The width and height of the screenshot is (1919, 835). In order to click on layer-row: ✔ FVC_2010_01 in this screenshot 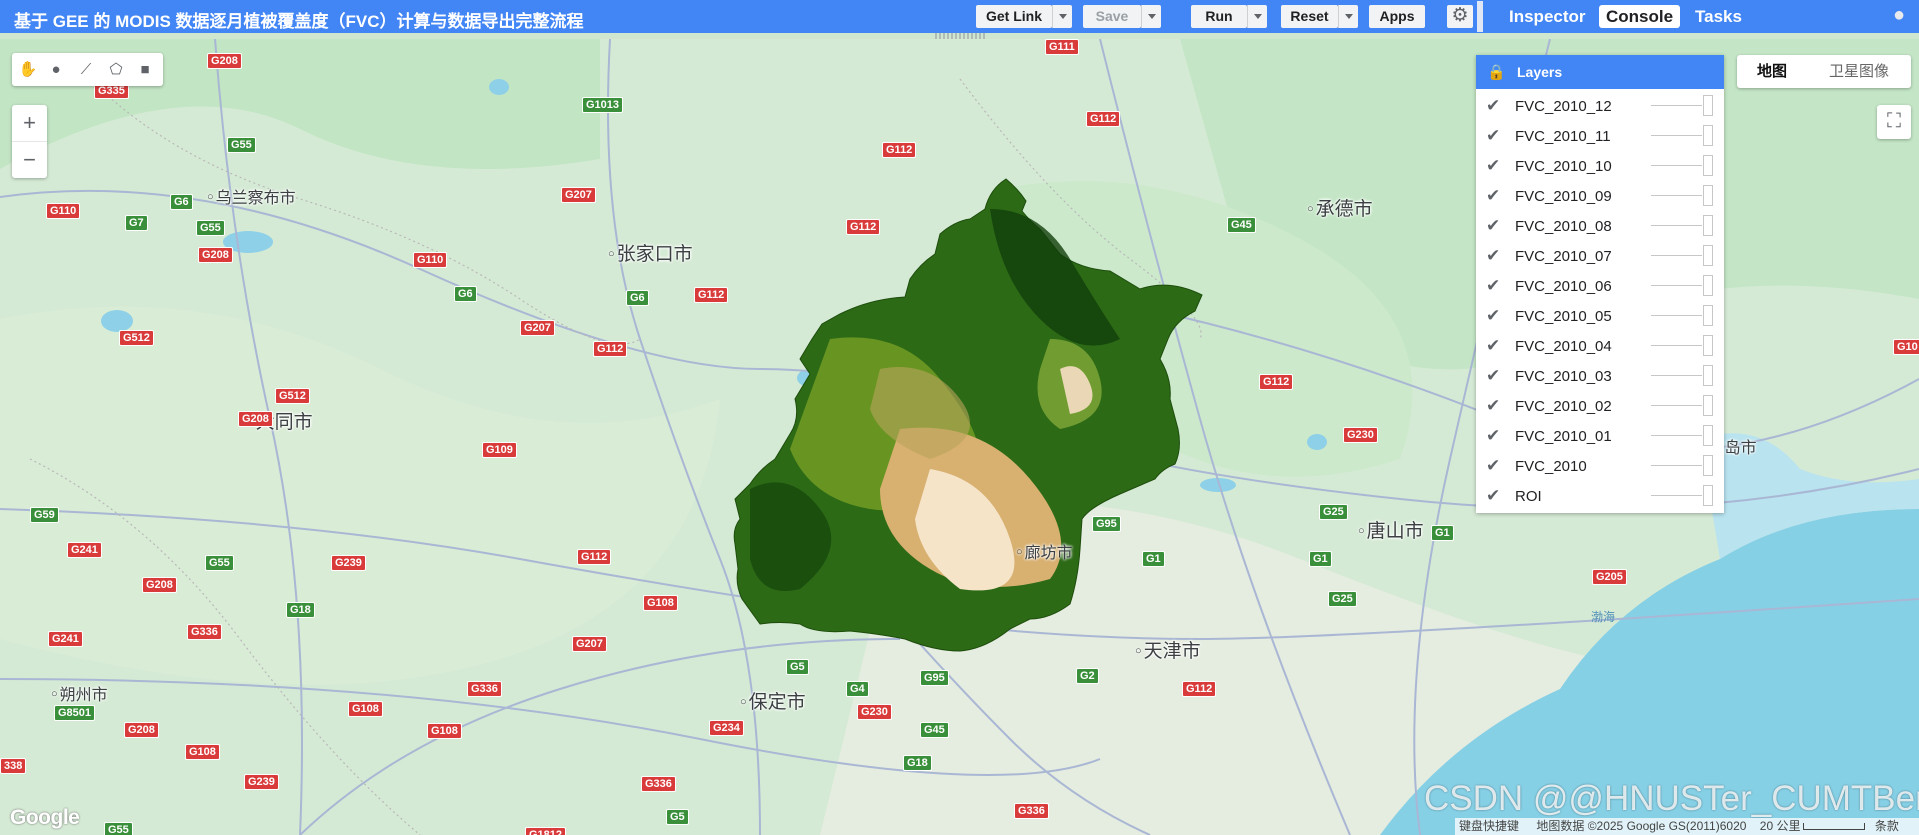, I will do `click(1600, 436)`.